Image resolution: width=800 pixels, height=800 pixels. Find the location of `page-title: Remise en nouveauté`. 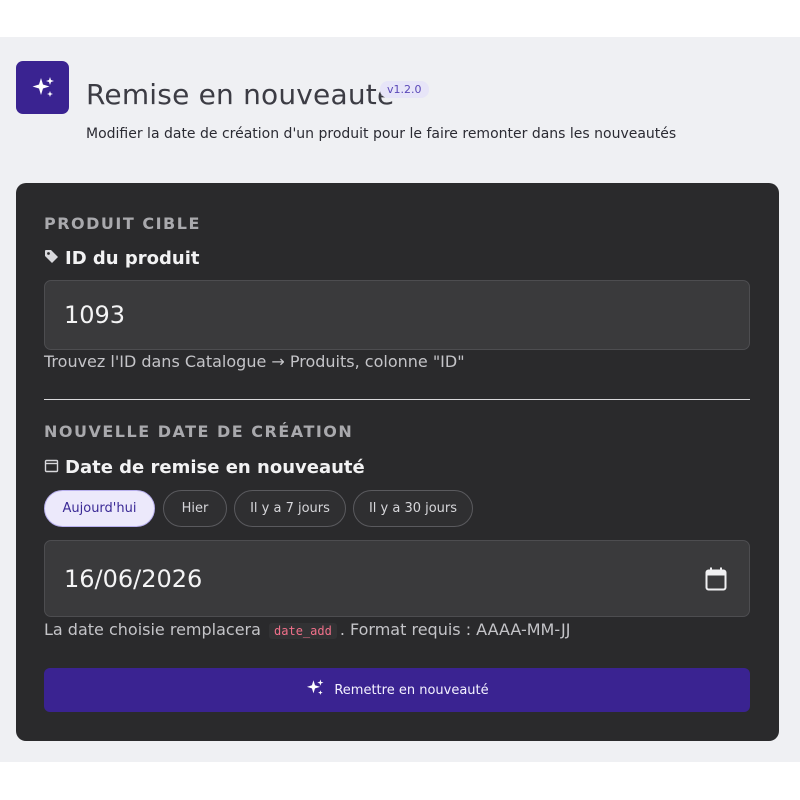

page-title: Remise en nouveauté is located at coordinates (240, 94).